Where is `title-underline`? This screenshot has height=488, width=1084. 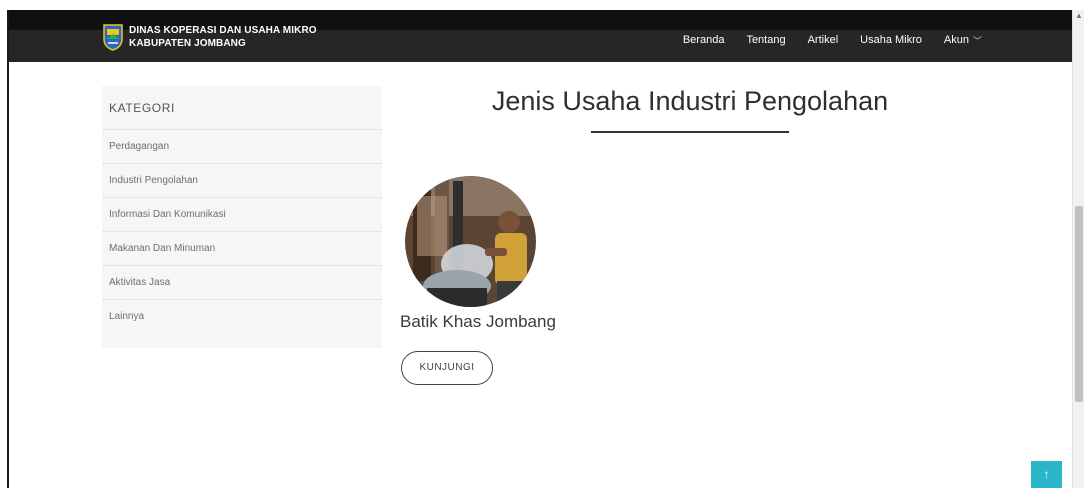
title-underline is located at coordinates (690, 132).